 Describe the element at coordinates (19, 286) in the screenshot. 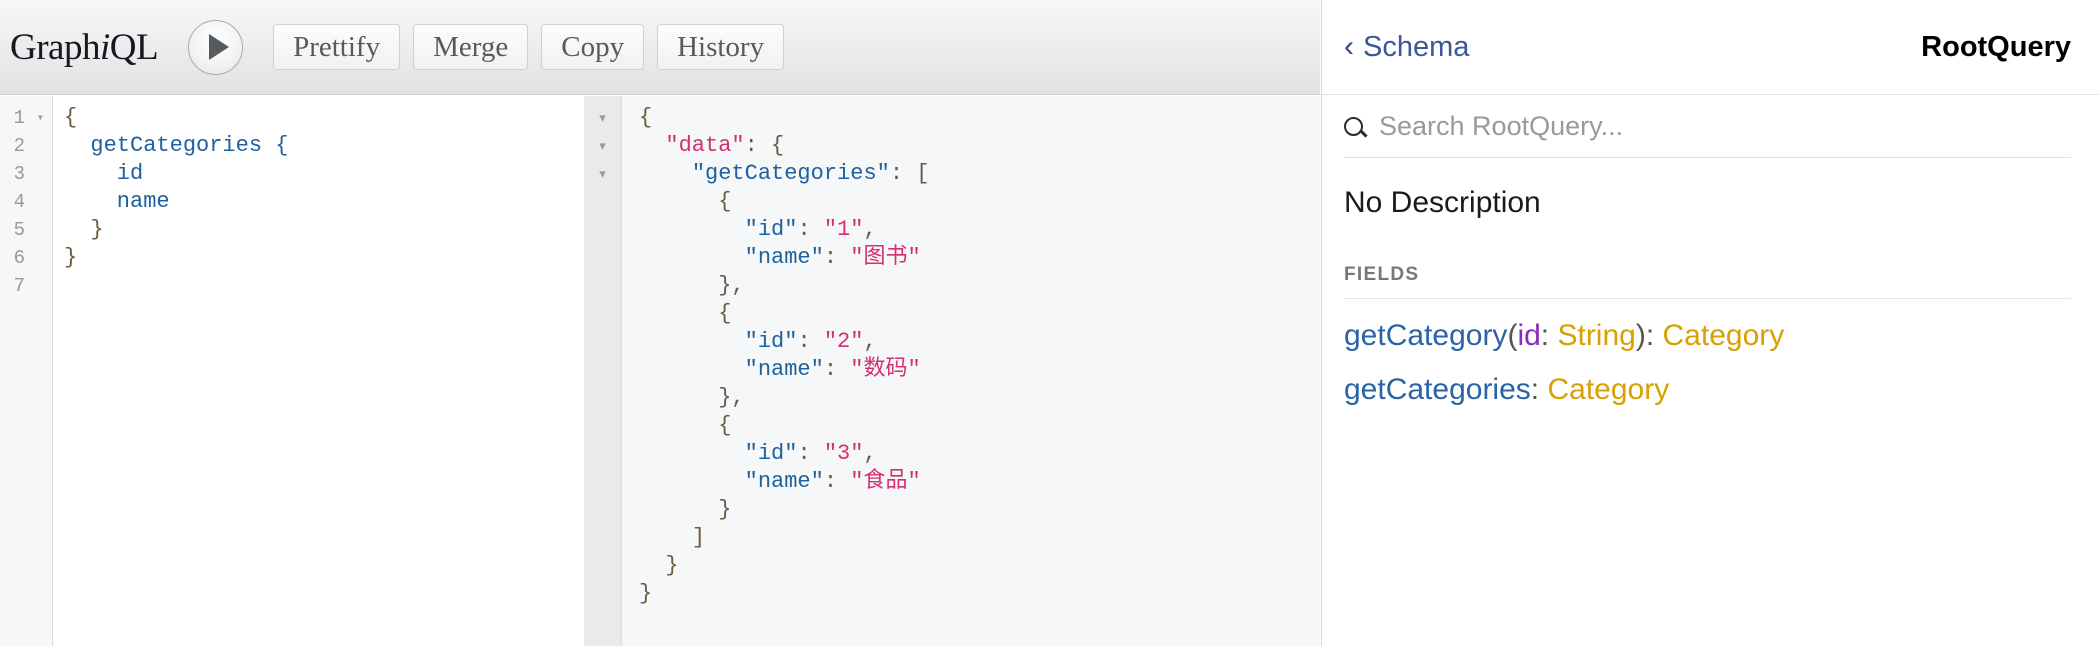

I see `line-number: 7` at that location.